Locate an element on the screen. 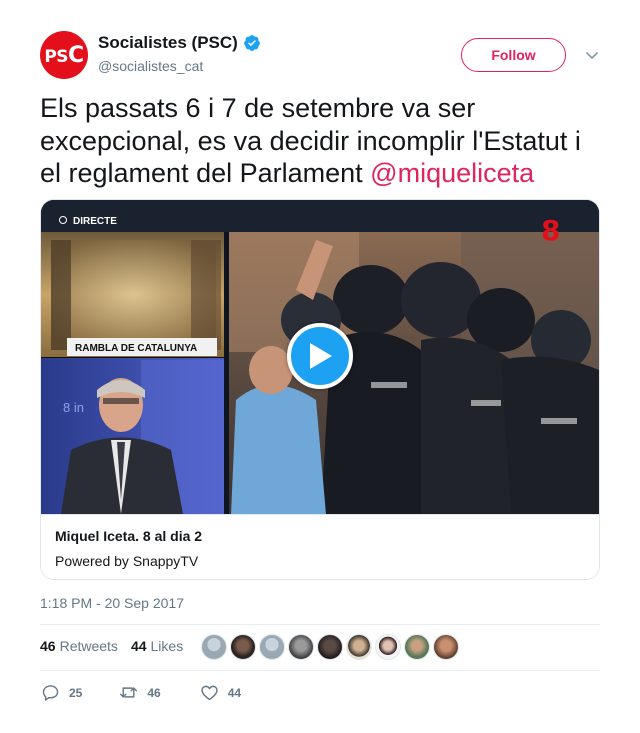 The image size is (640, 733). tweet-stats: 46 Retweets 44 Likes is located at coordinates (118, 646).